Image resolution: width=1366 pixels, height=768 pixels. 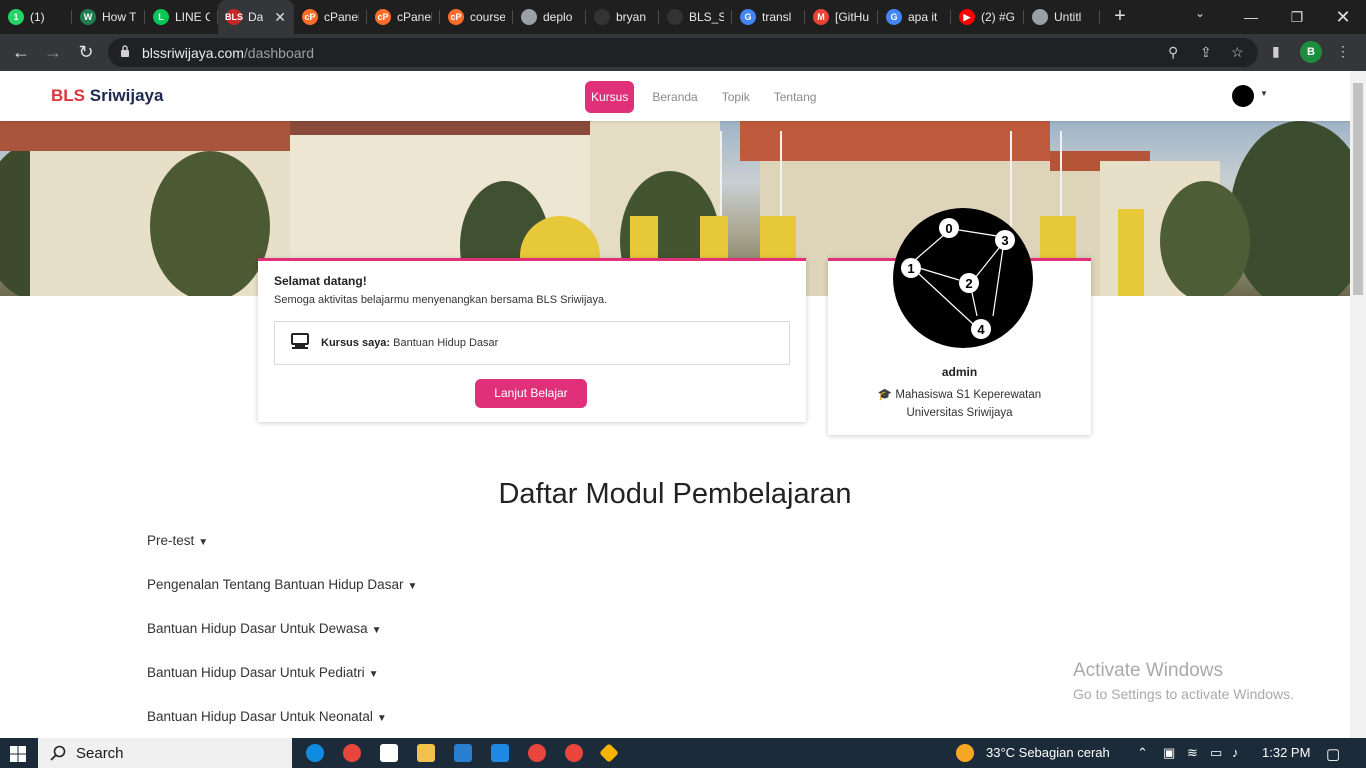 I want to click on profile-name: admin, so click(x=959, y=372).